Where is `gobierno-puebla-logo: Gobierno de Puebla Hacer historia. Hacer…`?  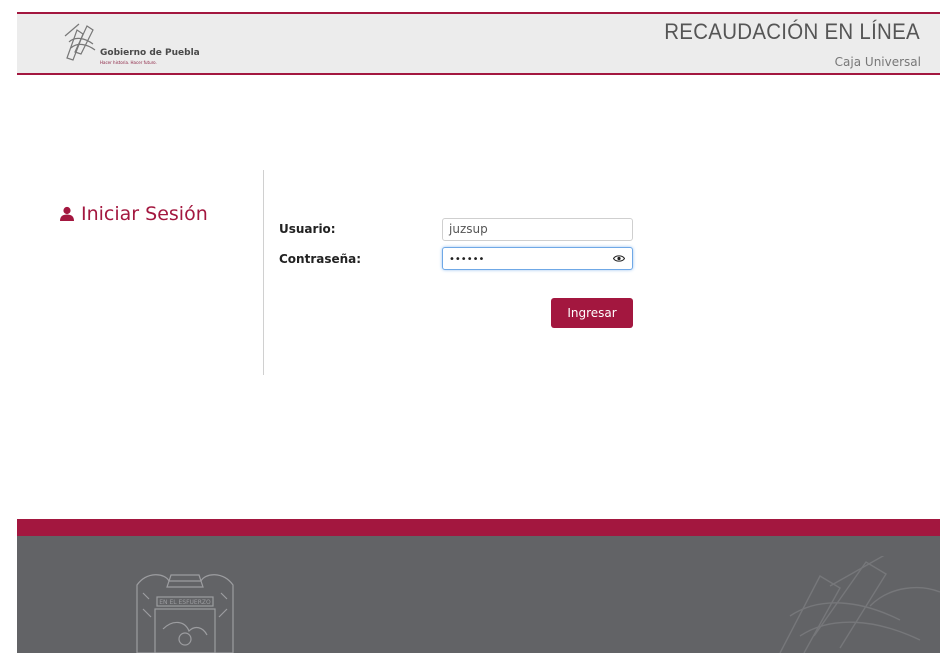
gobierno-puebla-logo: Gobierno de Puebla Hacer historia. Hacer… is located at coordinates (133, 46).